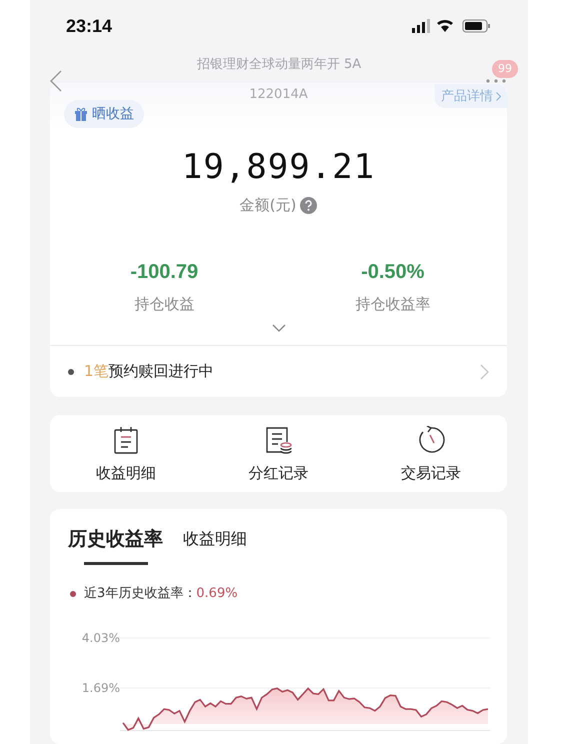  What do you see at coordinates (101, 638) in the screenshot?
I see `y-axis-label: 4.03%` at bounding box center [101, 638].